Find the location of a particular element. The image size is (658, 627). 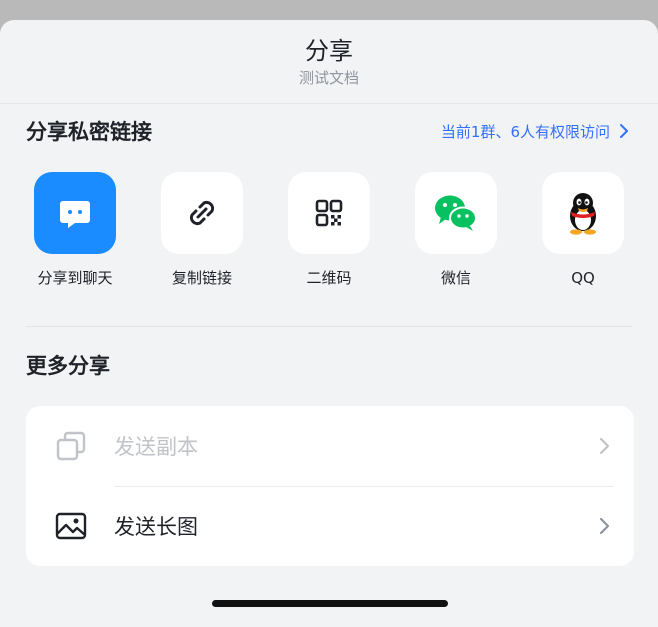

access-permission-text: 当前1群、6人有权限访问 is located at coordinates (525, 131).